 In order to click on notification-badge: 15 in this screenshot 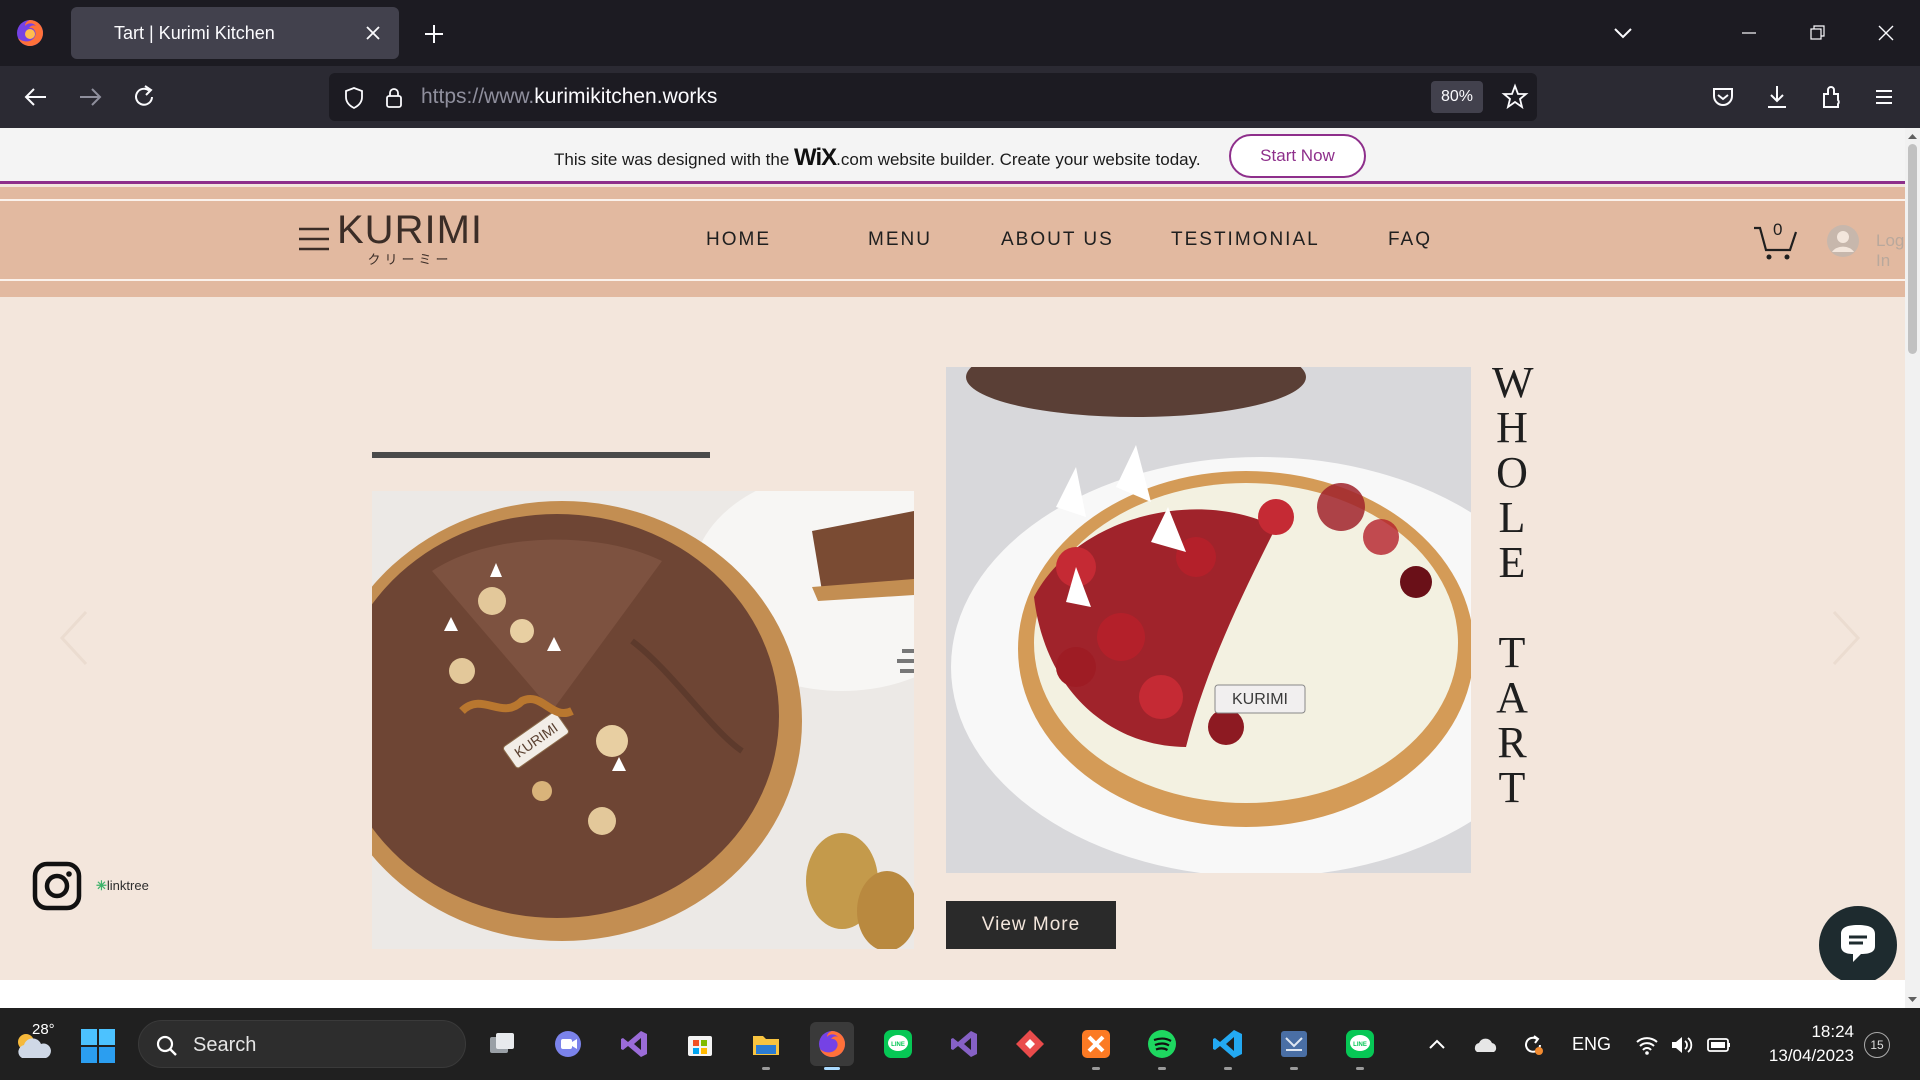, I will do `click(1877, 1045)`.